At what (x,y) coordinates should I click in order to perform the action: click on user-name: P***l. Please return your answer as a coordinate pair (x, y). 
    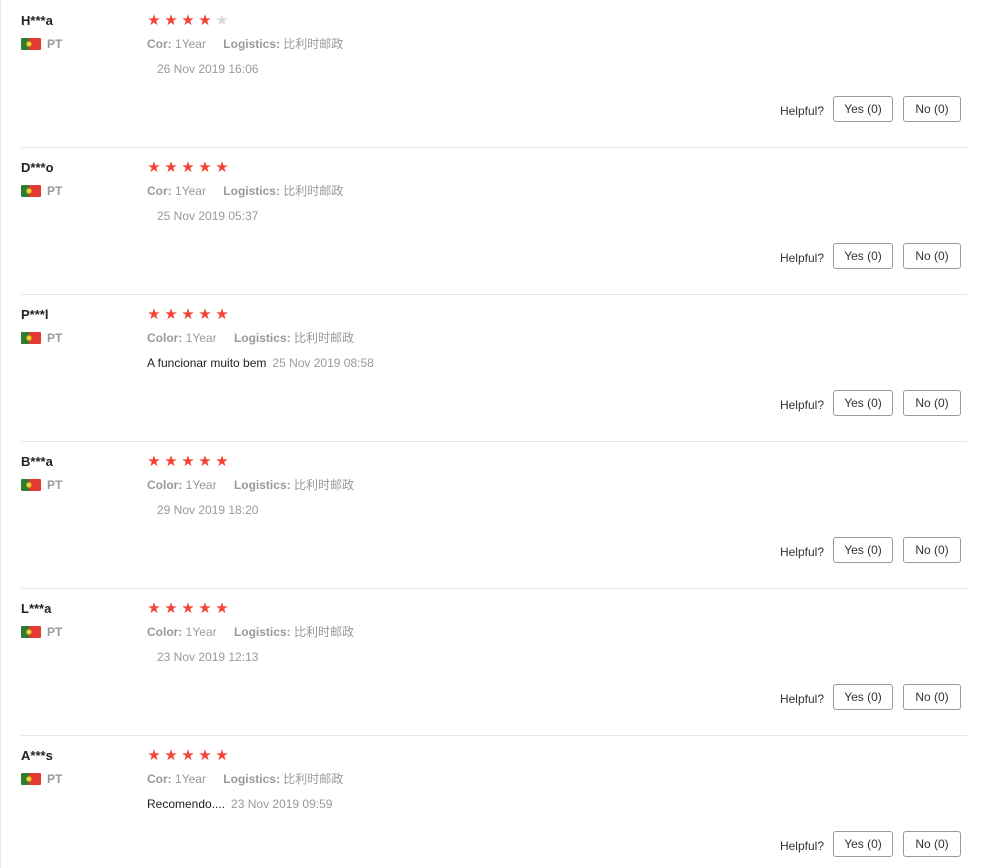
    Looking at the image, I should click on (35, 314).